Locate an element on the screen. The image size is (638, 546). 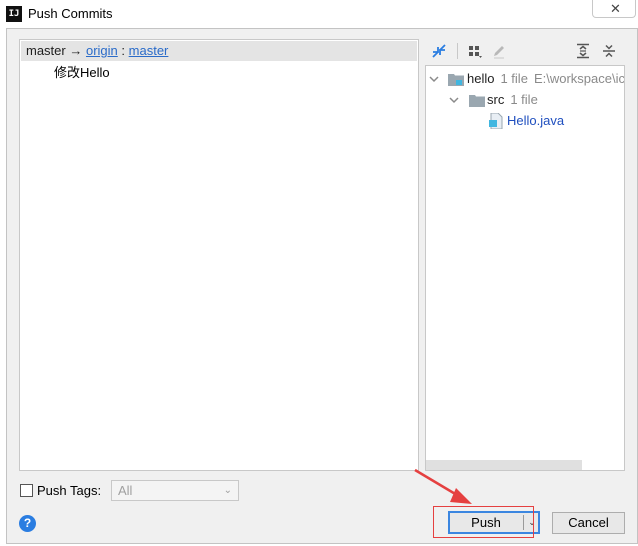
group-by-icon is located at coordinates (475, 51).